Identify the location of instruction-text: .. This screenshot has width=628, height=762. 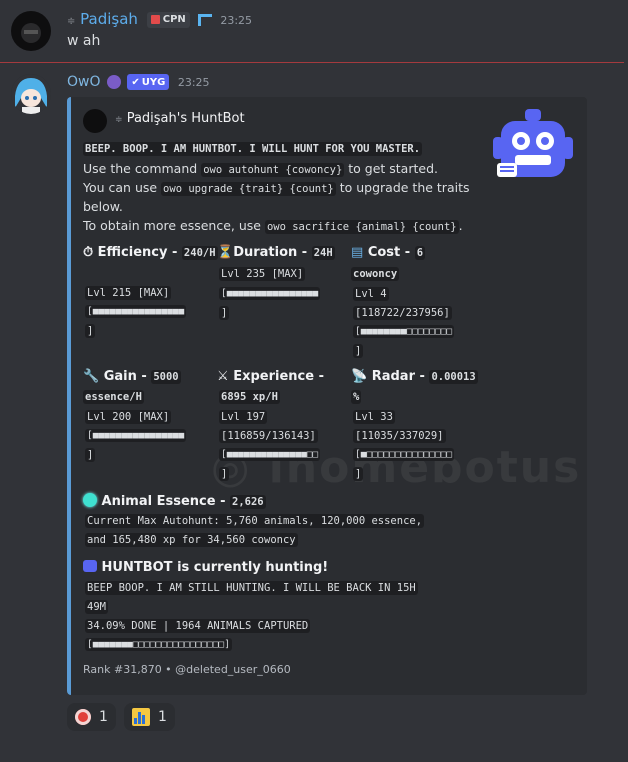
(460, 225).